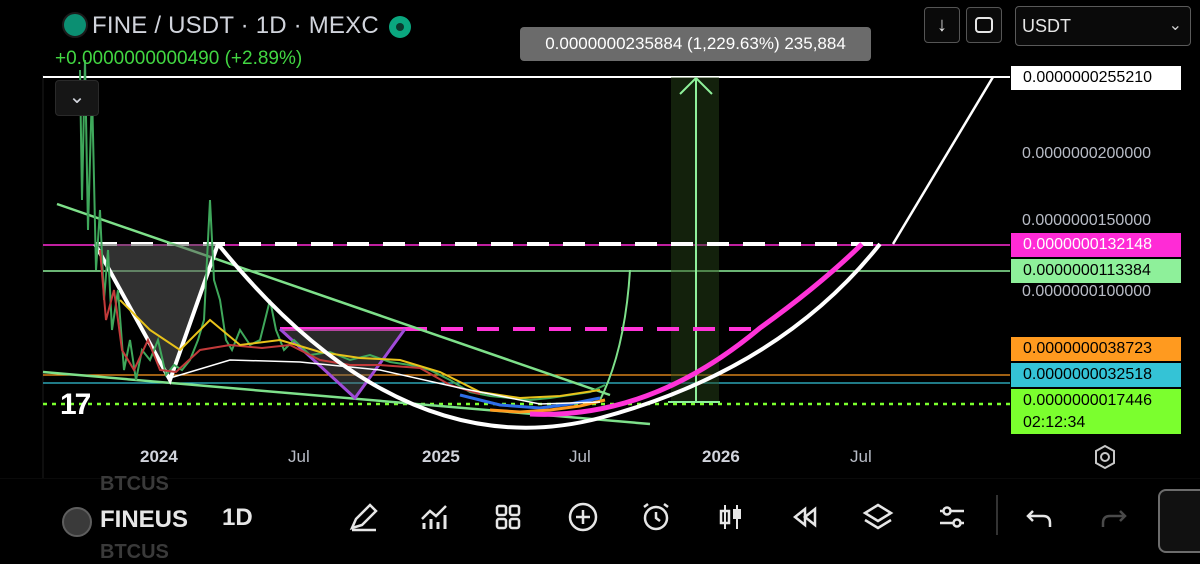  Describe the element at coordinates (400, 27) in the screenshot. I see `market-status-icon` at that location.